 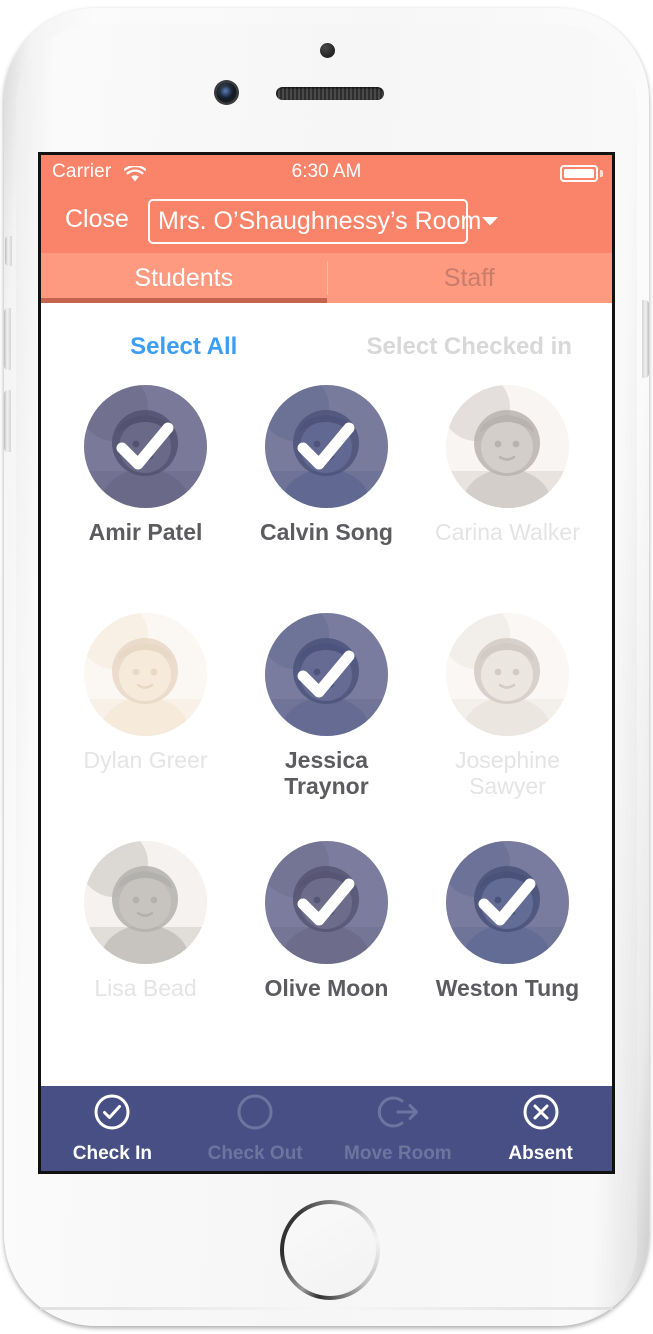 I want to click on tab-students-label: Students, so click(x=184, y=277).